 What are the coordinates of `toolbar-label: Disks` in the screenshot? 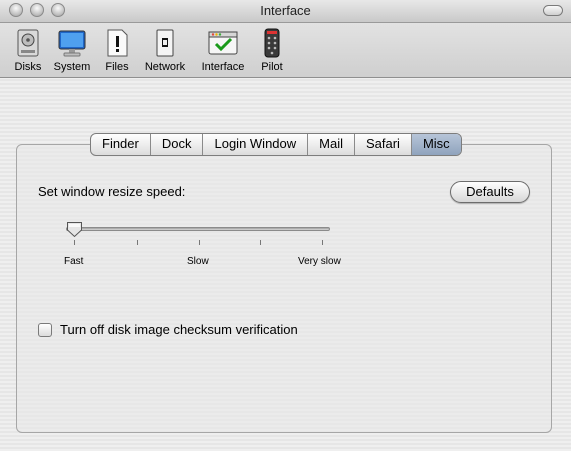 It's located at (28, 67).